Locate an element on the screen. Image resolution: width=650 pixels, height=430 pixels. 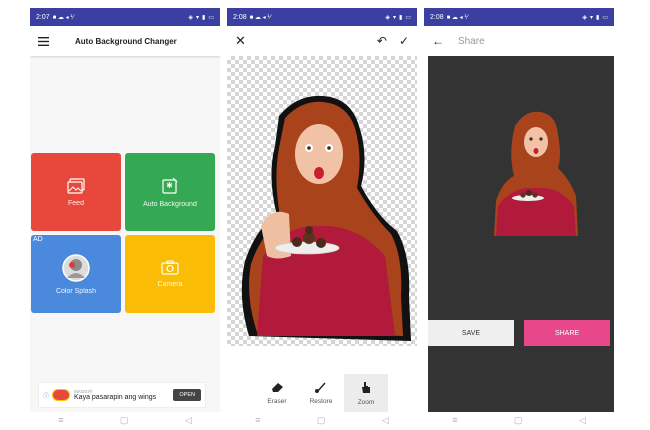
tile-feed: Feed is located at coordinates (76, 192).